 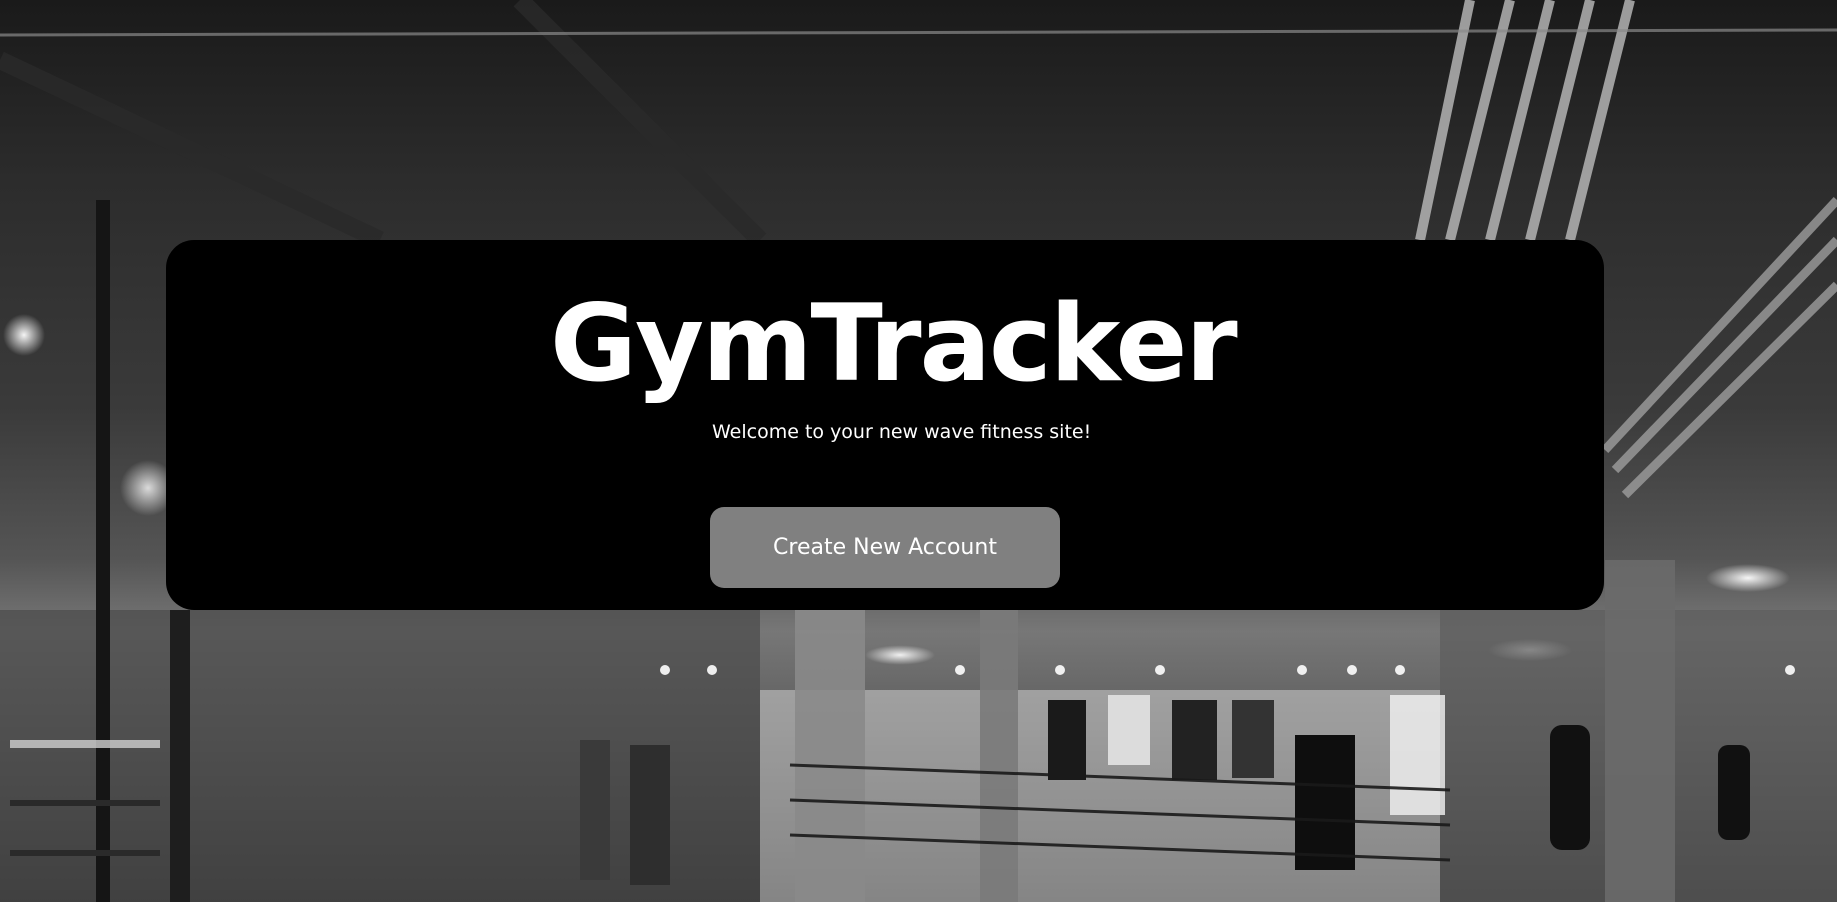 What do you see at coordinates (894, 343) in the screenshot?
I see `page-title: GymTracker` at bounding box center [894, 343].